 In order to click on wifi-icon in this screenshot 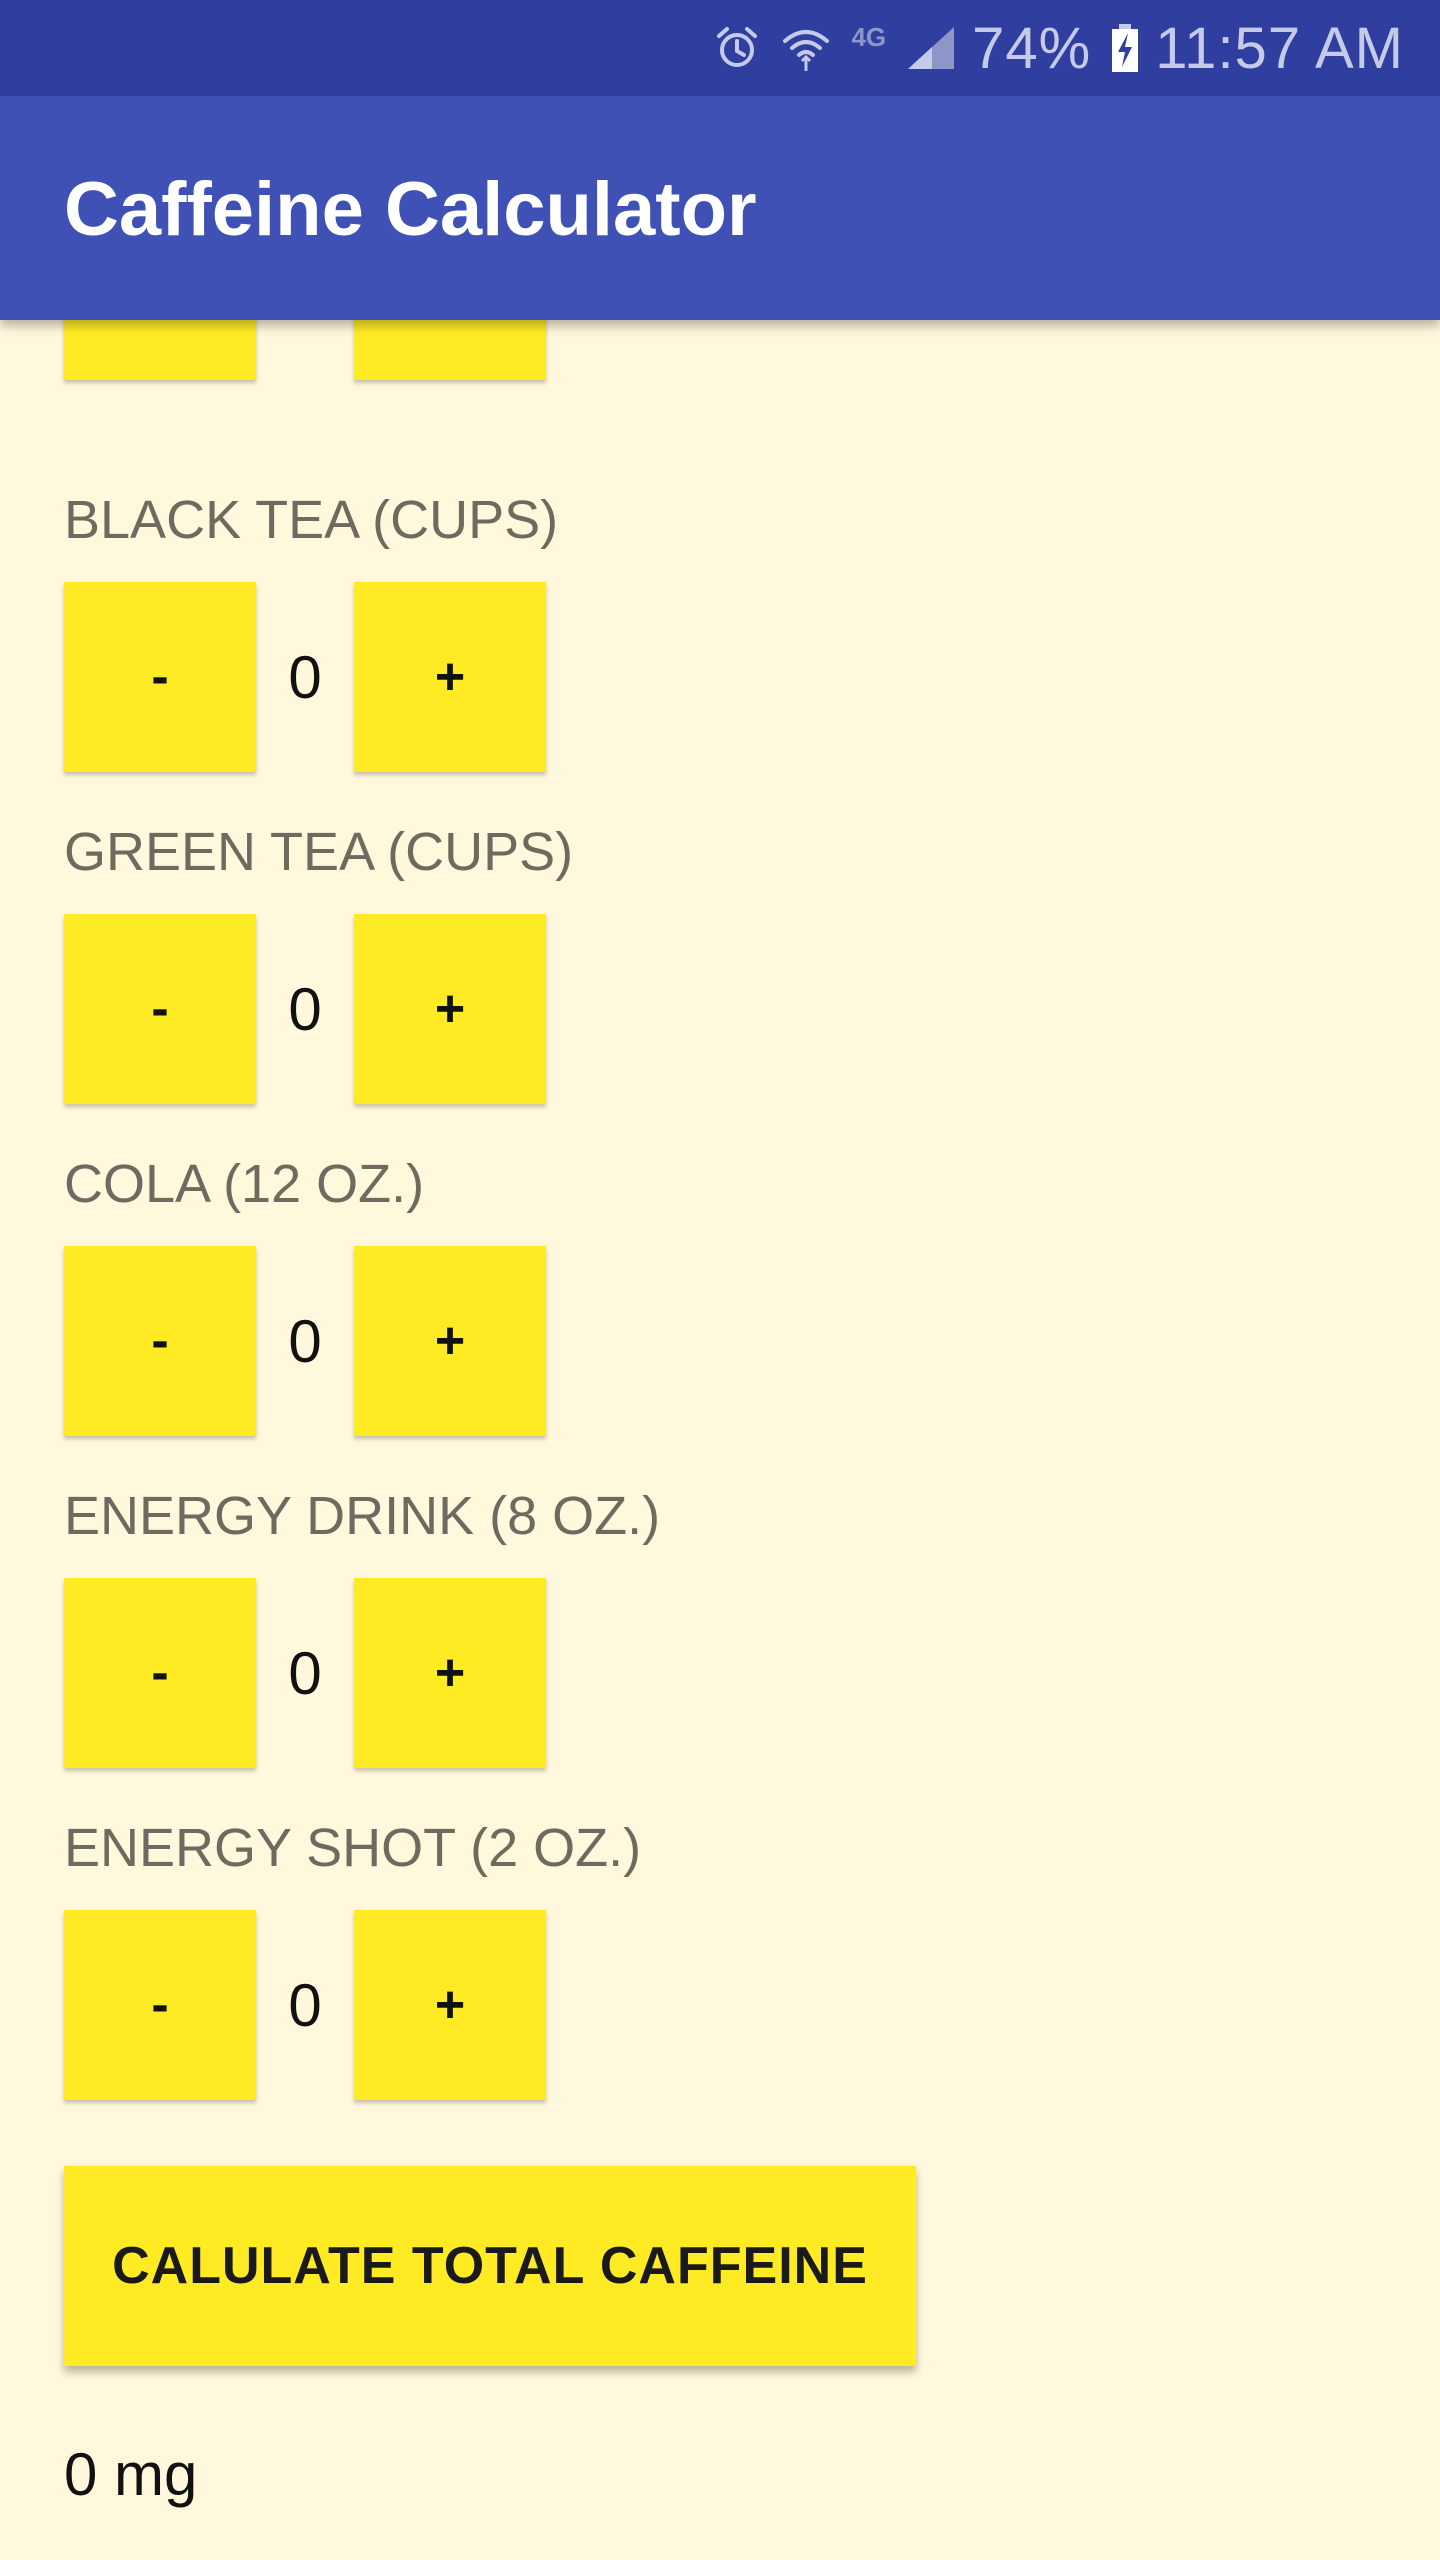, I will do `click(806, 48)`.